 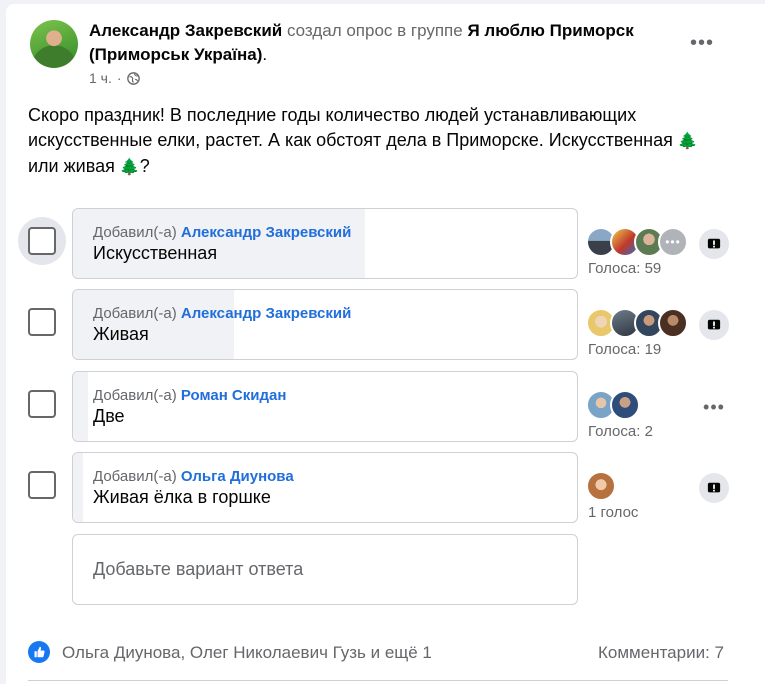 What do you see at coordinates (620, 431) in the screenshot?
I see `vote-count: Голоса: 2` at bounding box center [620, 431].